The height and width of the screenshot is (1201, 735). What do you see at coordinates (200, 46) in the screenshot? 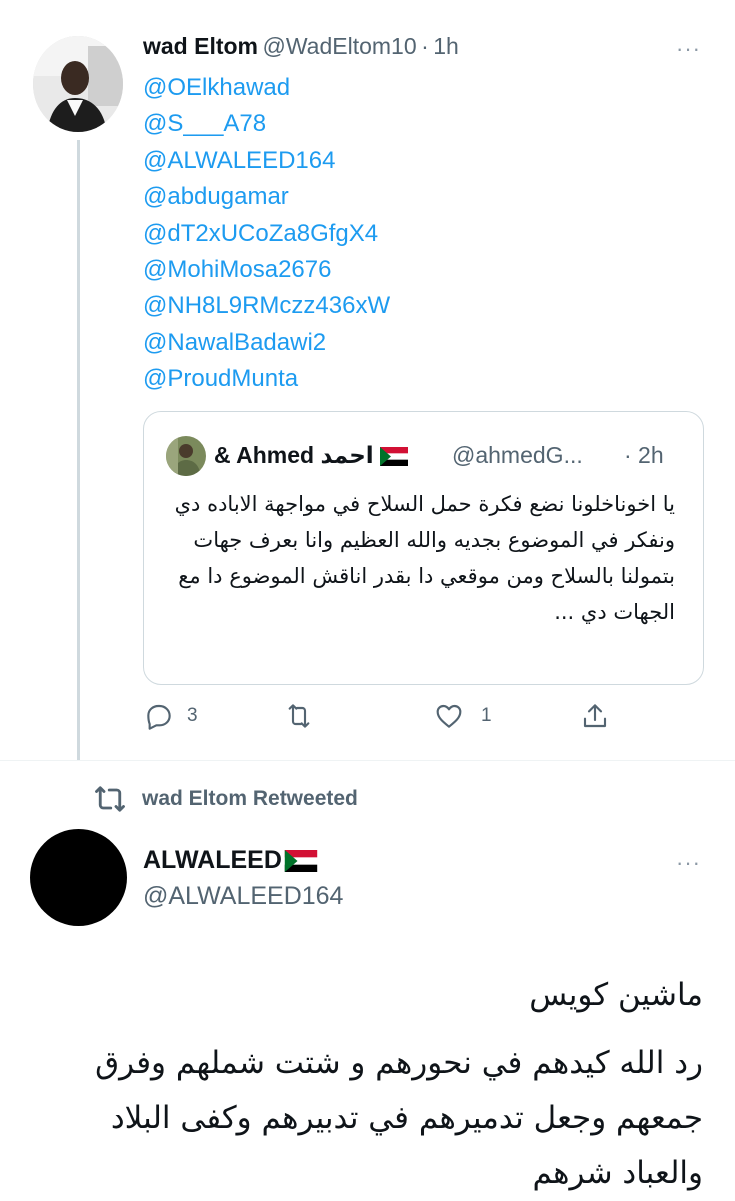
I see `author-name: wad Eltom` at bounding box center [200, 46].